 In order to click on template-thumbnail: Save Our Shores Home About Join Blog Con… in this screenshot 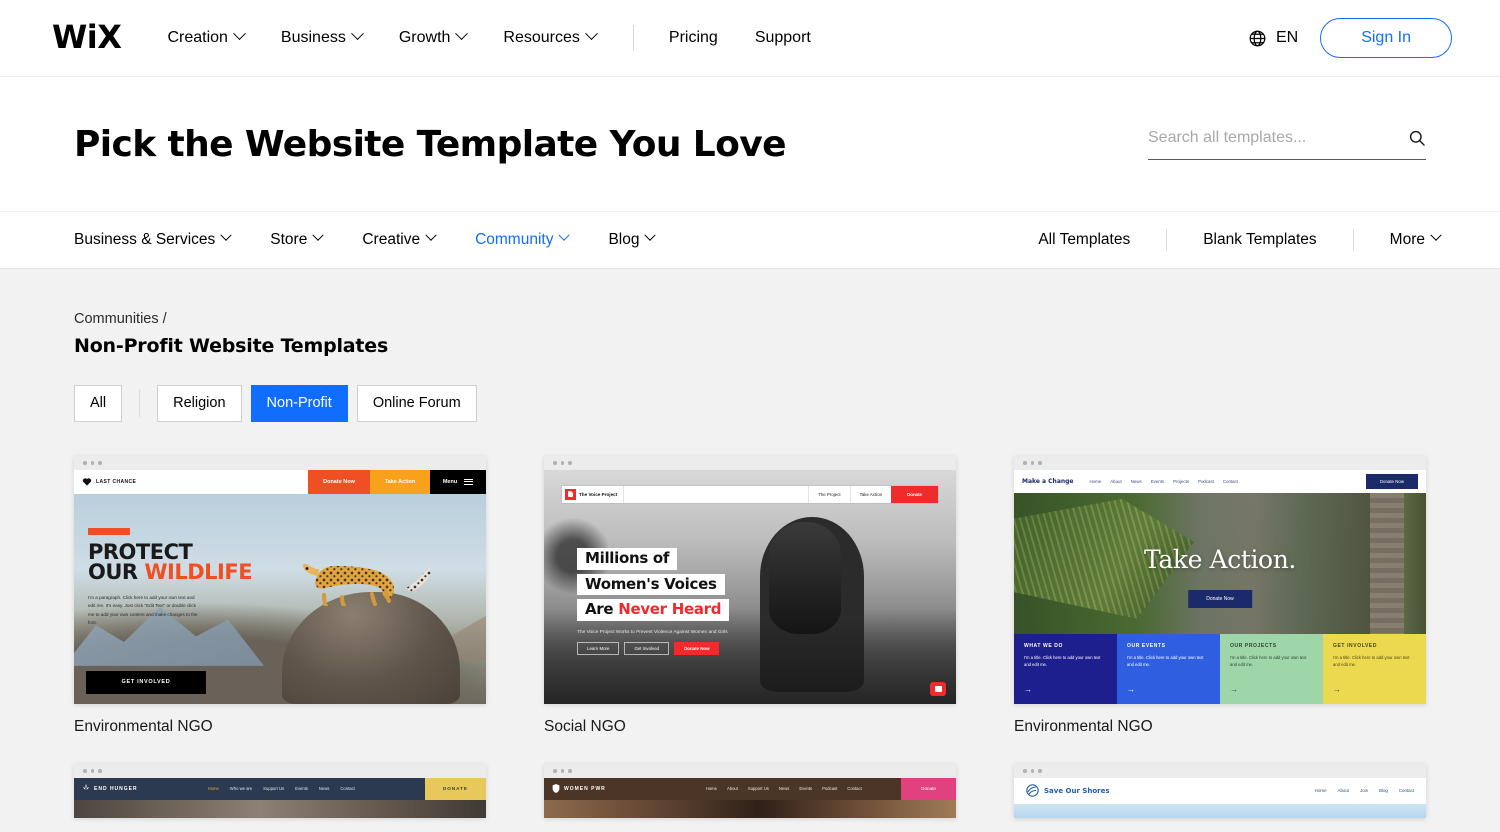, I will do `click(1220, 790)`.